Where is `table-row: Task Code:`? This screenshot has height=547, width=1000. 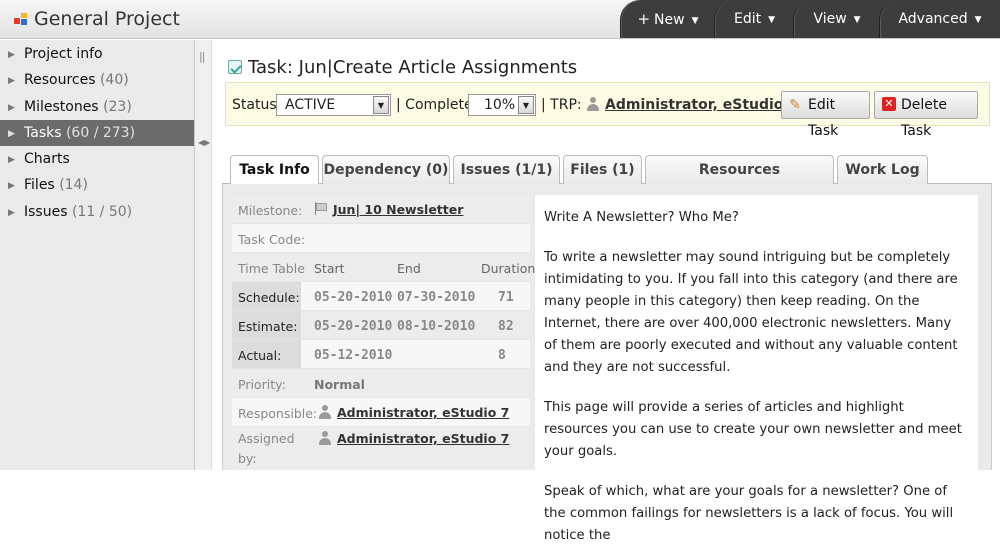
table-row: Task Code: is located at coordinates (381, 238).